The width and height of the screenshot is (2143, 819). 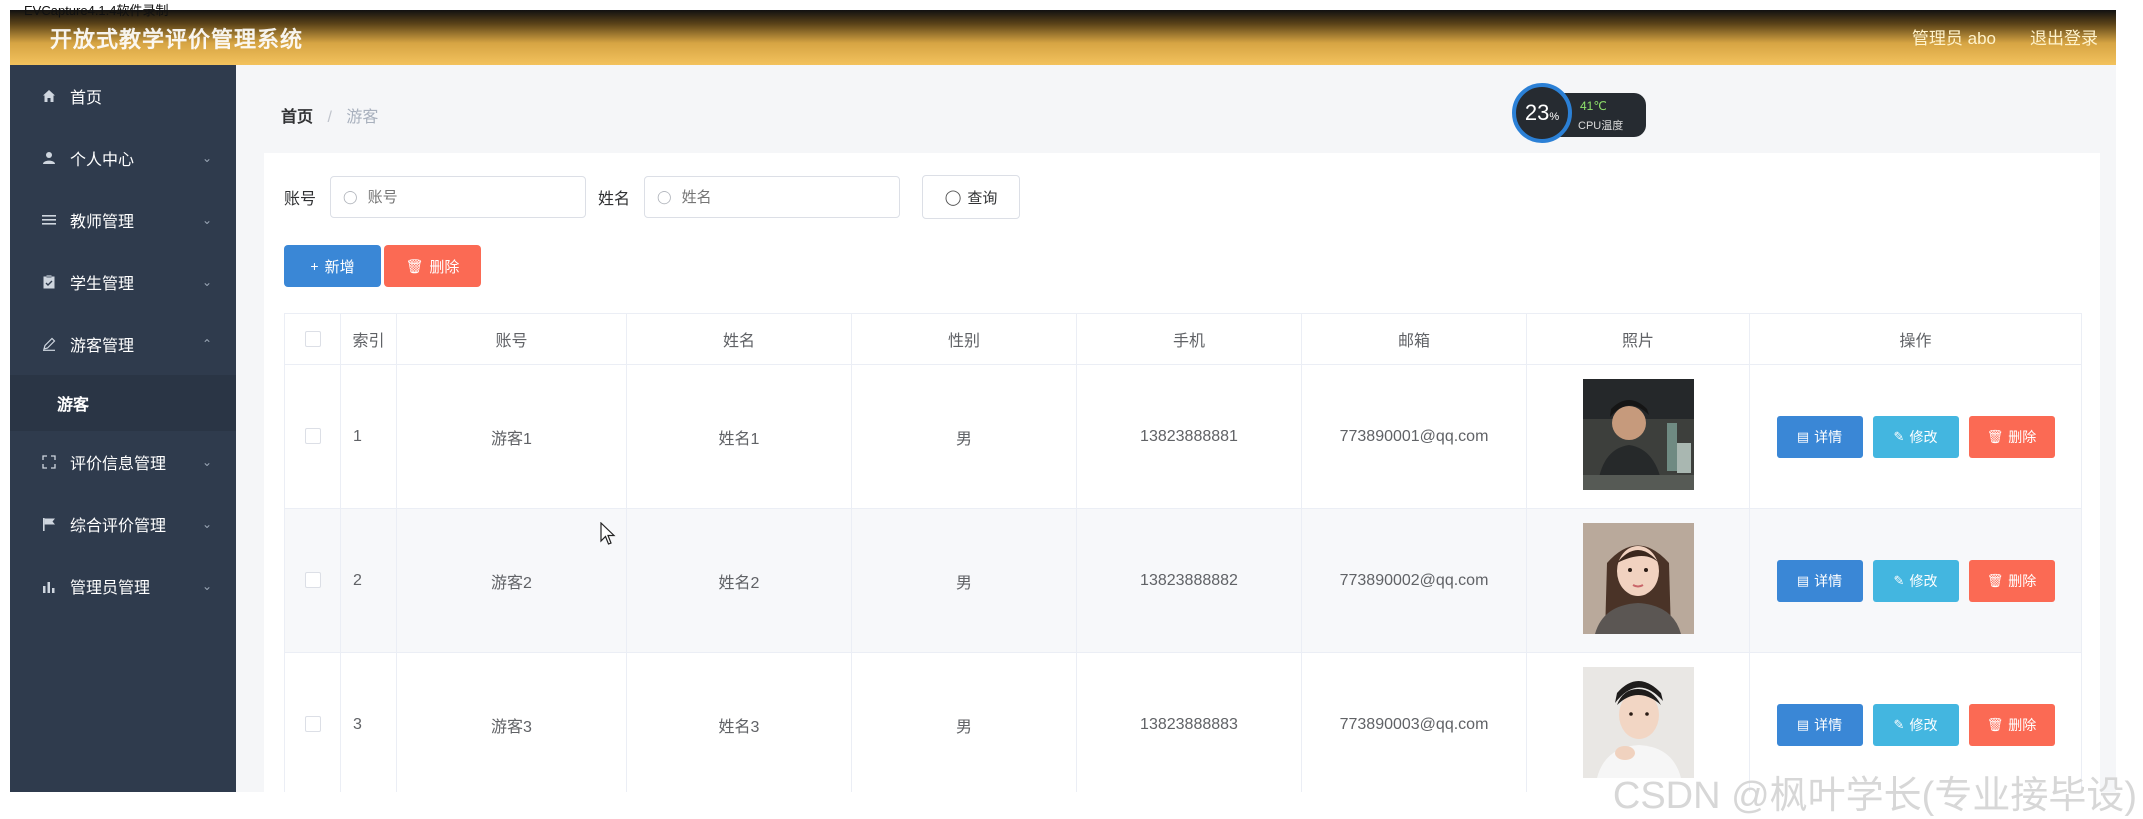 I want to click on name-input, so click(x=771, y=197).